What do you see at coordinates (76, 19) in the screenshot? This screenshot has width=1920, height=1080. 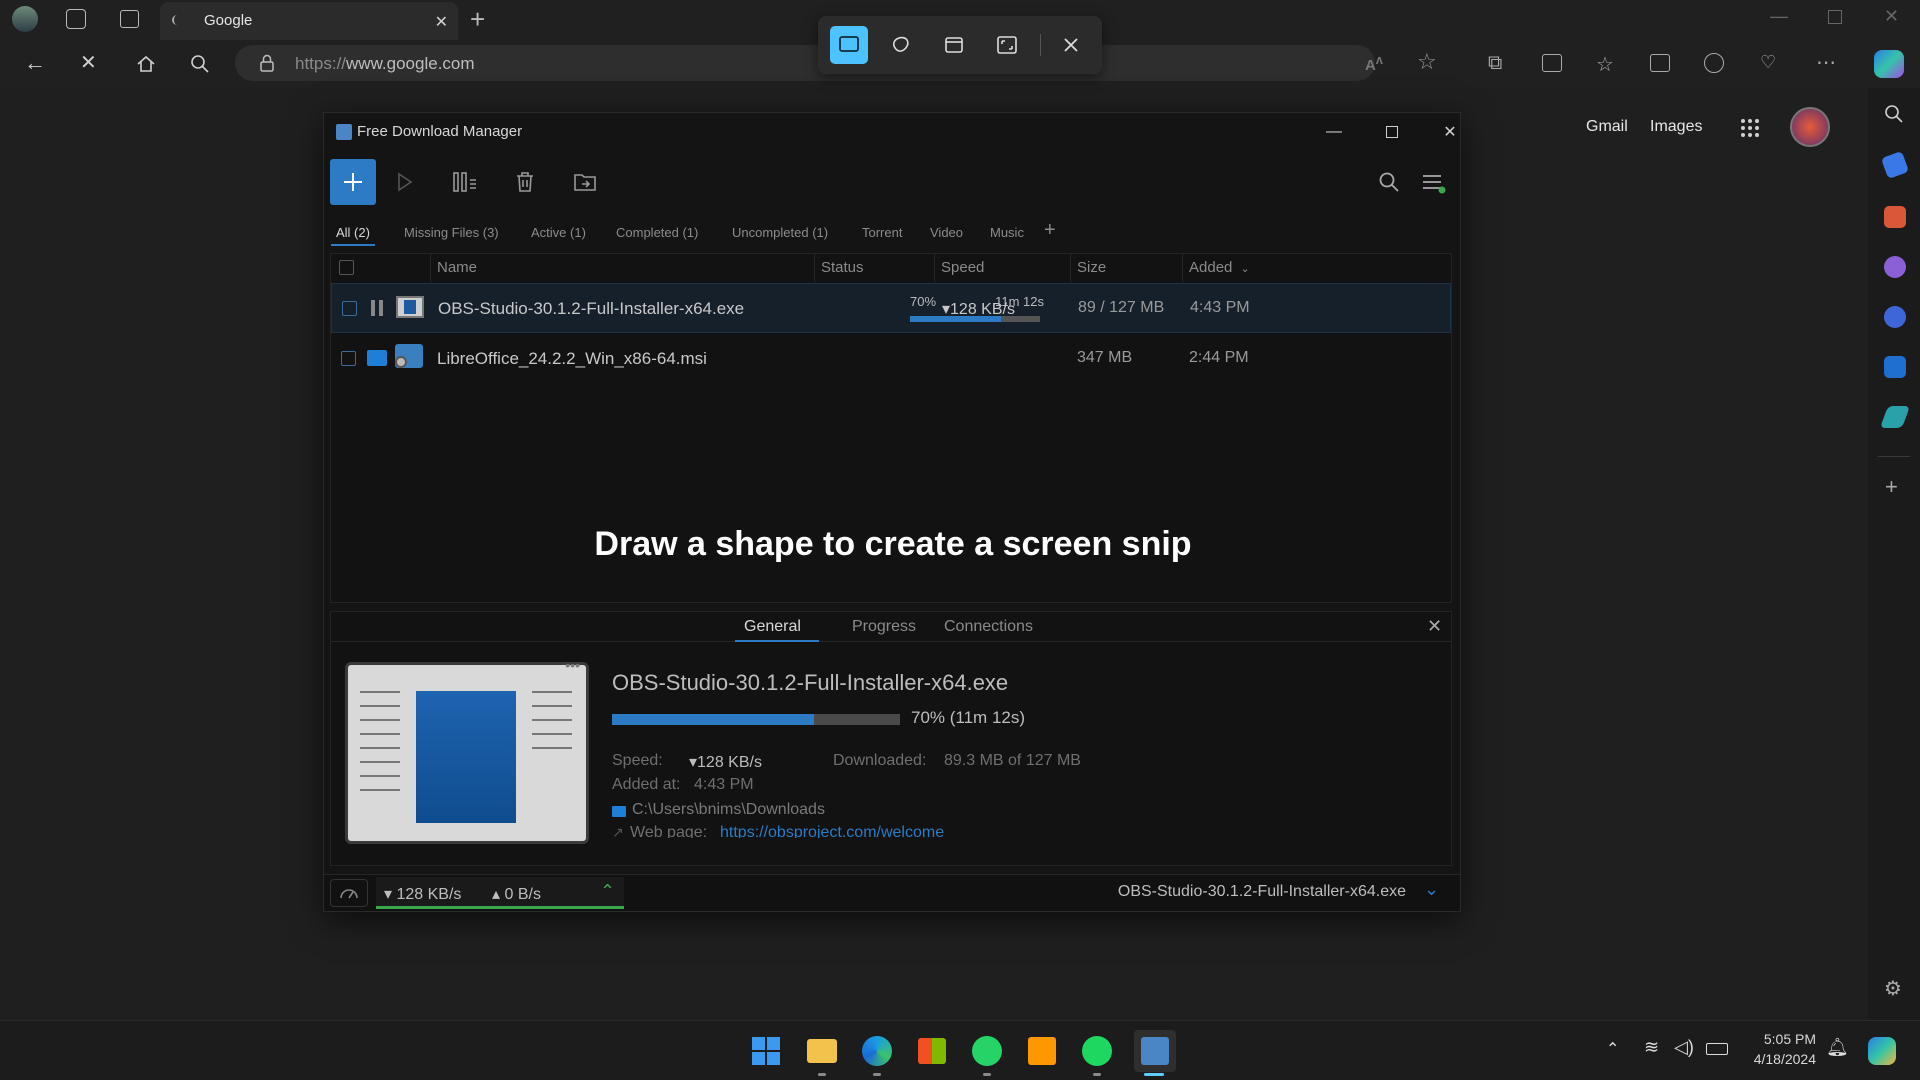 I see `workspaces-icon` at bounding box center [76, 19].